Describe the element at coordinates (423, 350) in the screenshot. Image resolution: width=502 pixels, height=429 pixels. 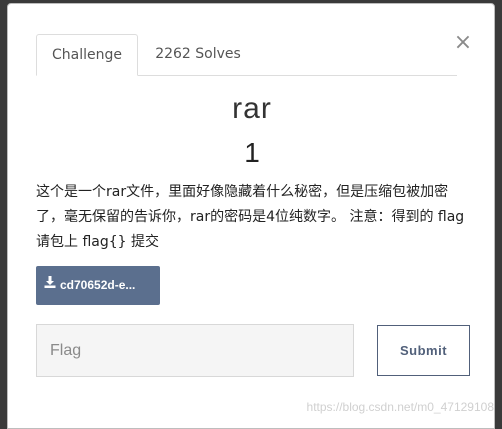
I see `submit-button: Submit` at that location.